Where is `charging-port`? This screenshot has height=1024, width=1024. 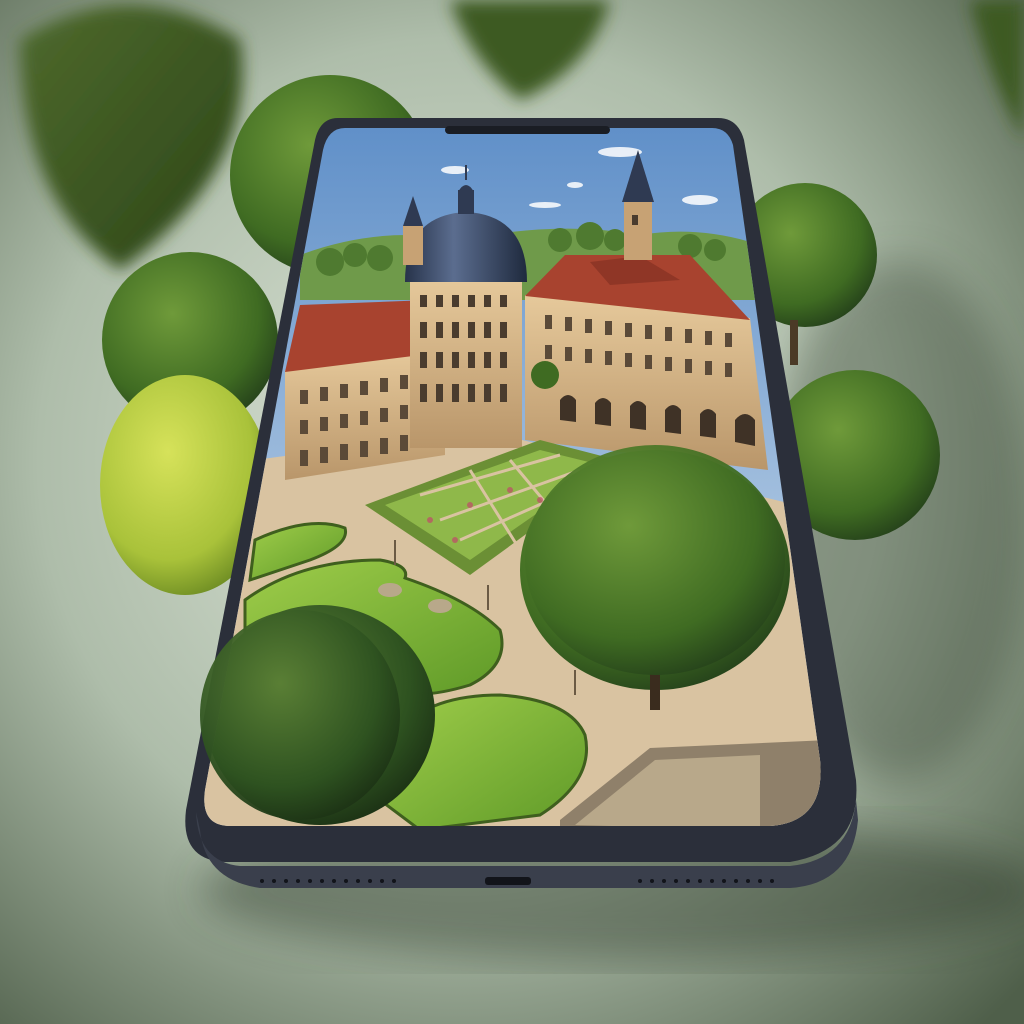
charging-port is located at coordinates (508, 881).